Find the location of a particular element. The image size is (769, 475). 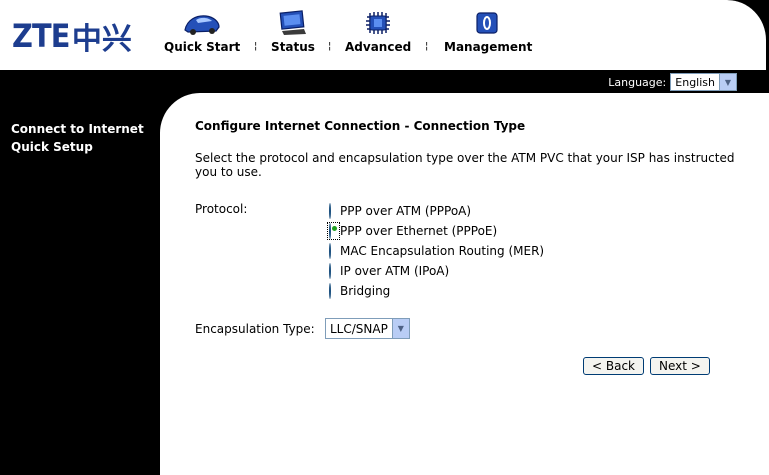

protocol-option-mer: MAC Encapsulation Routing (MER) is located at coordinates (436, 251).